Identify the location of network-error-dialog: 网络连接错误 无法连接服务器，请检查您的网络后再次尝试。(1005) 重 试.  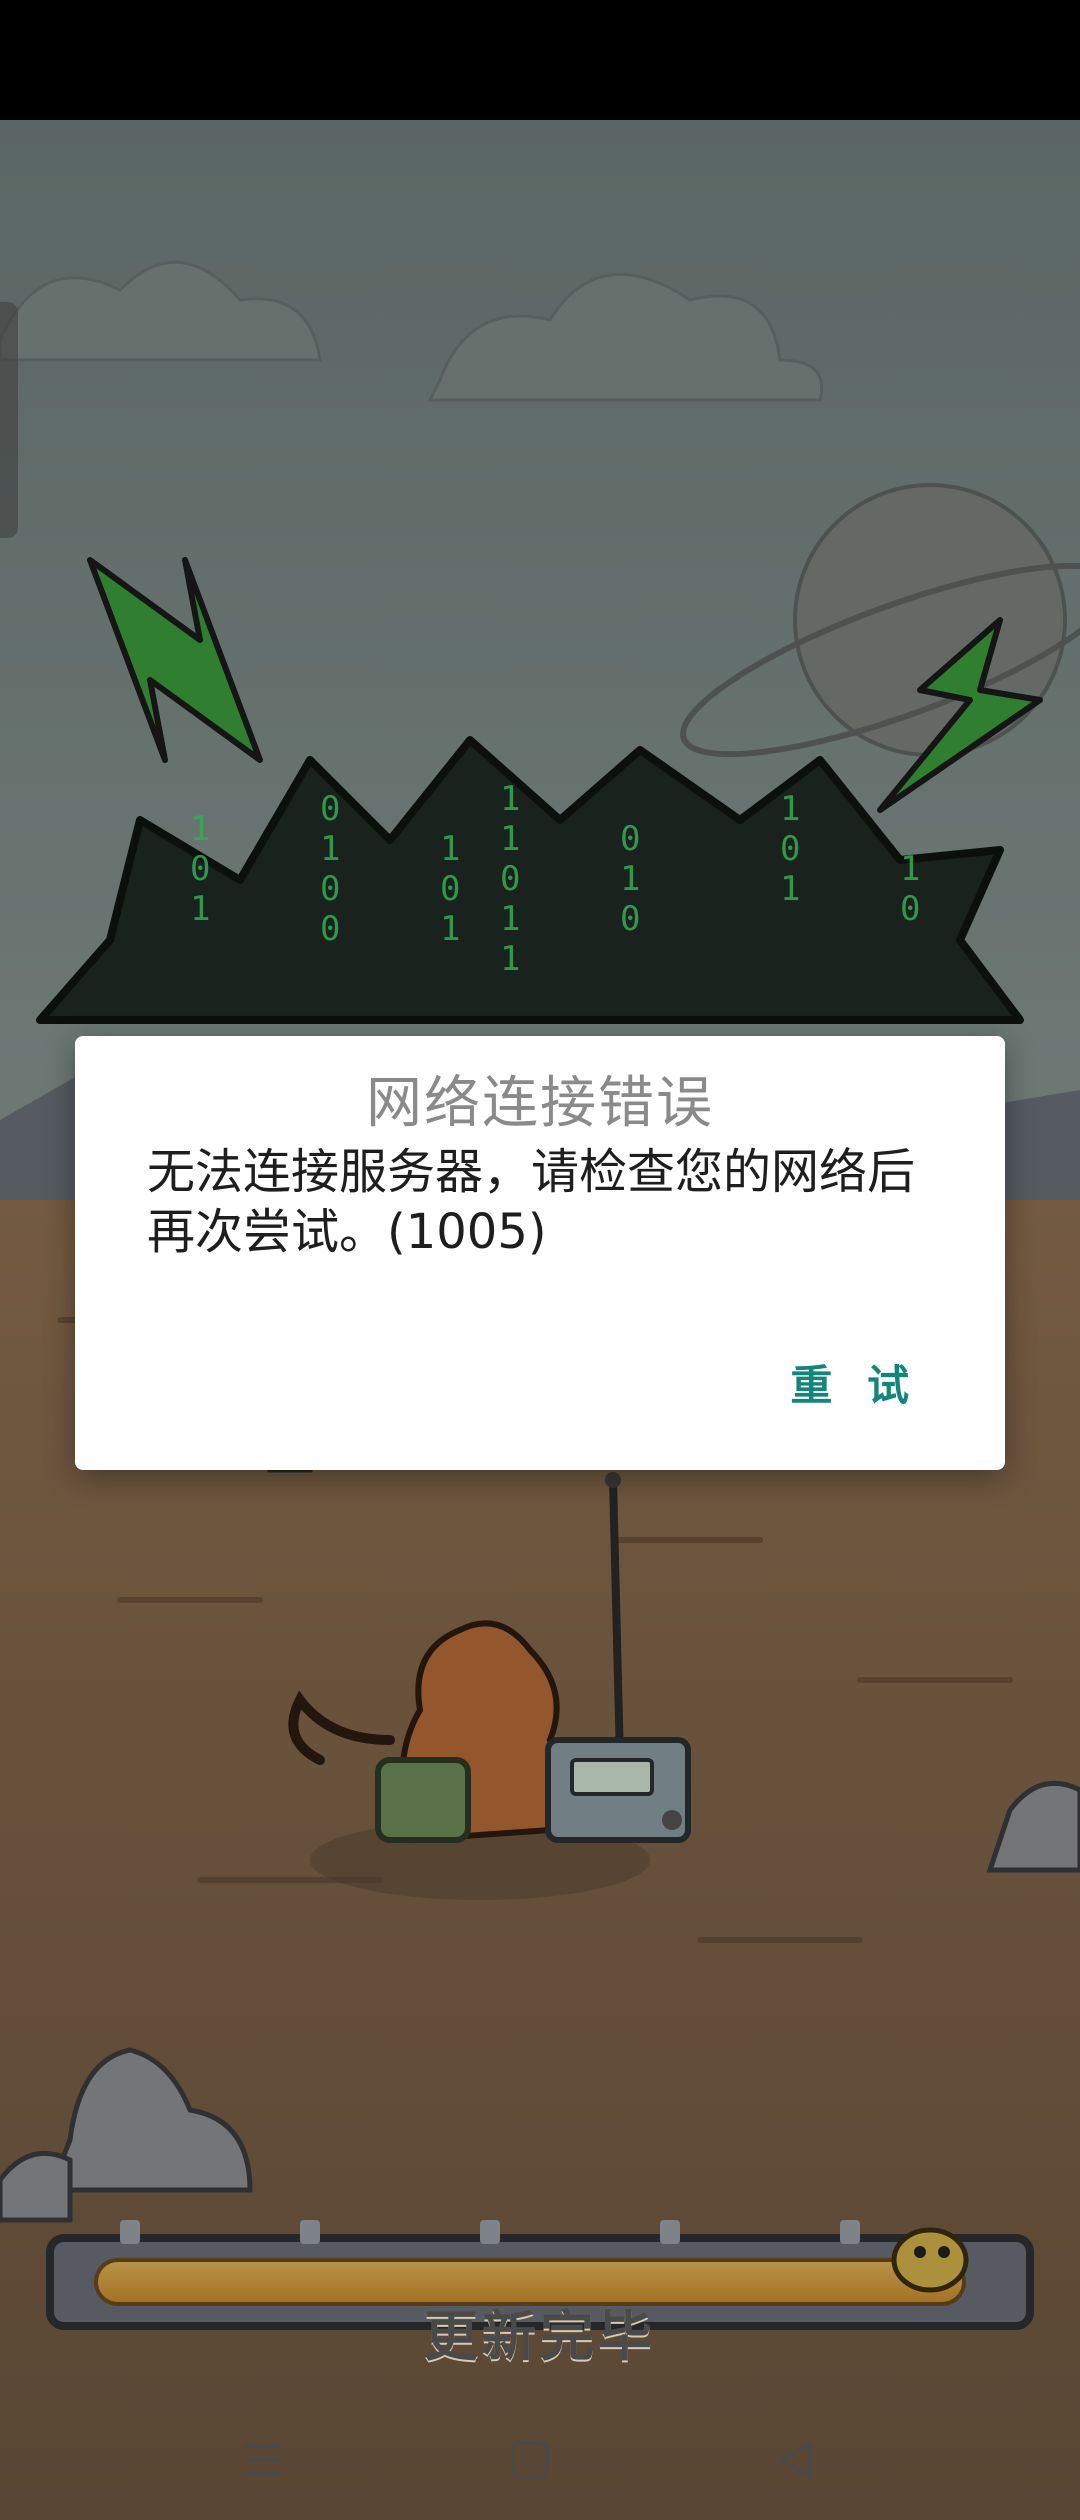
(540, 1253).